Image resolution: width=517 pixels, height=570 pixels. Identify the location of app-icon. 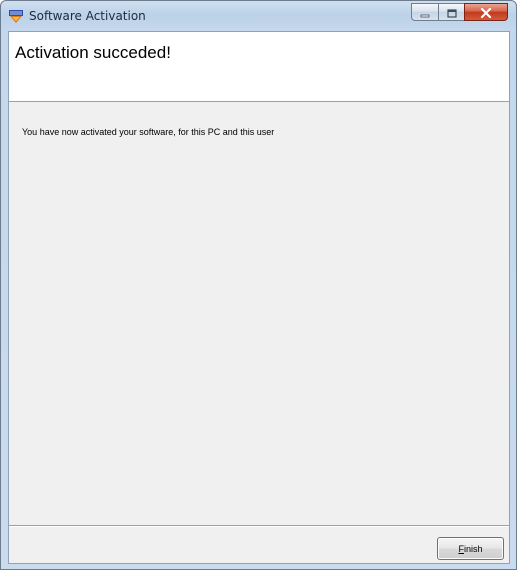
(16, 16).